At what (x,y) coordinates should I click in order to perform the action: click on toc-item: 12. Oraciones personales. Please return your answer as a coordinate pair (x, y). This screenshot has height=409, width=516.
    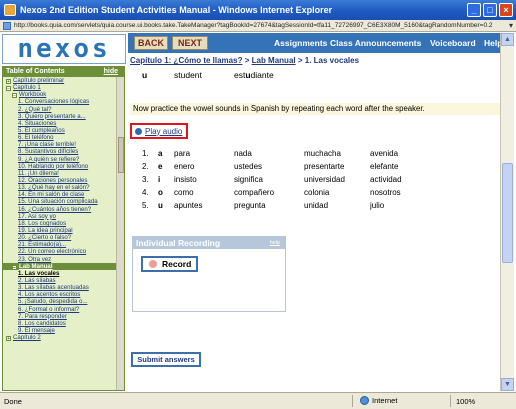
    Looking at the image, I should click on (59, 180).